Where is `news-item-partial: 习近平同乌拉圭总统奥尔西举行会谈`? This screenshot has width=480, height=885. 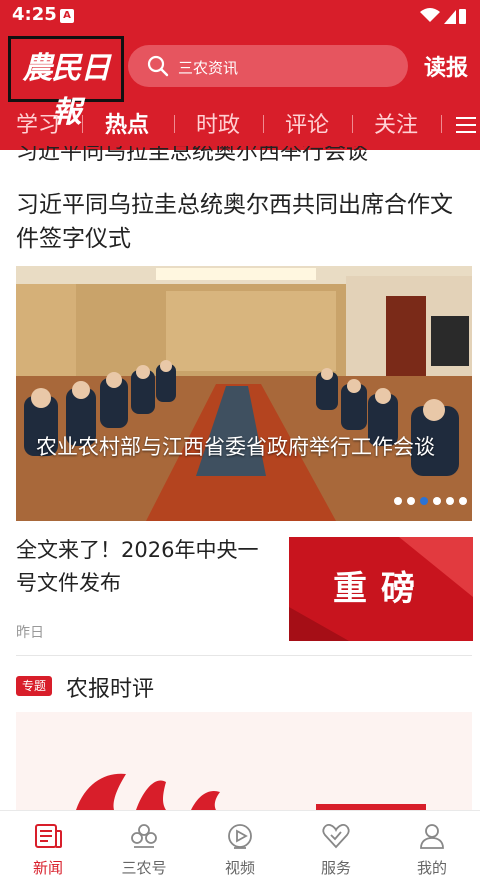 news-item-partial: 习近平同乌拉圭总统奥尔西举行会谈 is located at coordinates (246, 155).